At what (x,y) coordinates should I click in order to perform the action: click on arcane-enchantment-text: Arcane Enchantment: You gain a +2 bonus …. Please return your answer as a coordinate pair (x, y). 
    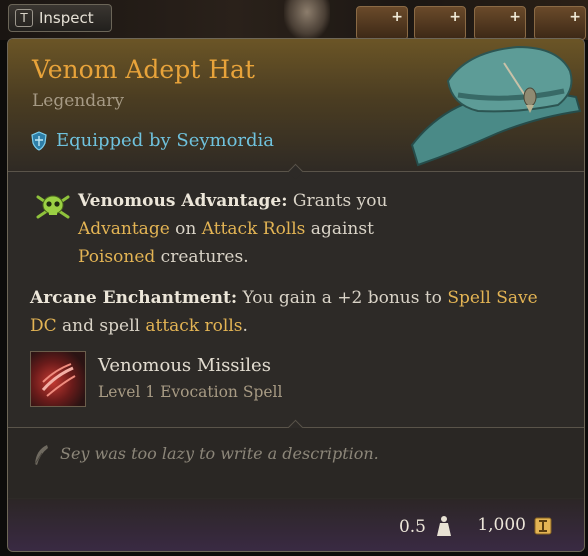
    Looking at the image, I should click on (284, 312).